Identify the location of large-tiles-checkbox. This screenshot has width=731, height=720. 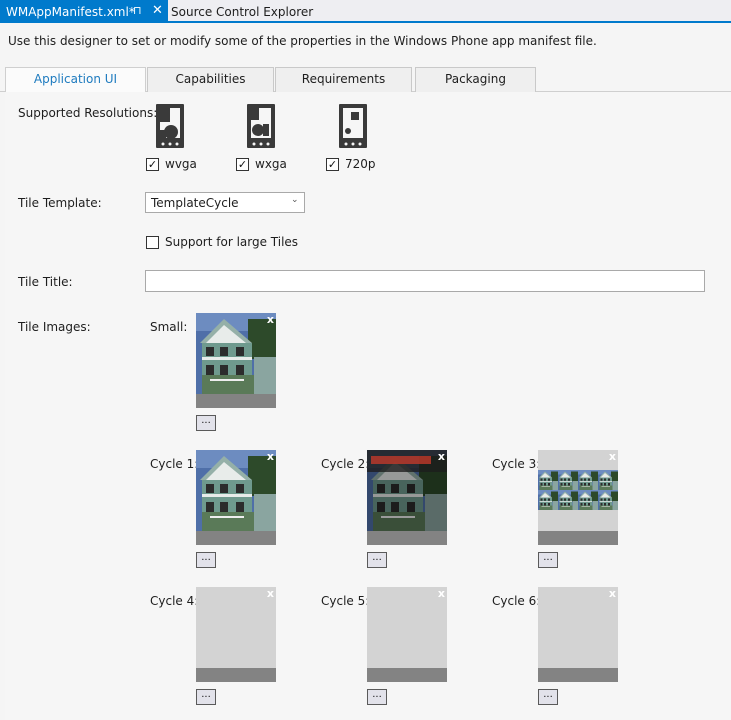
(152, 242).